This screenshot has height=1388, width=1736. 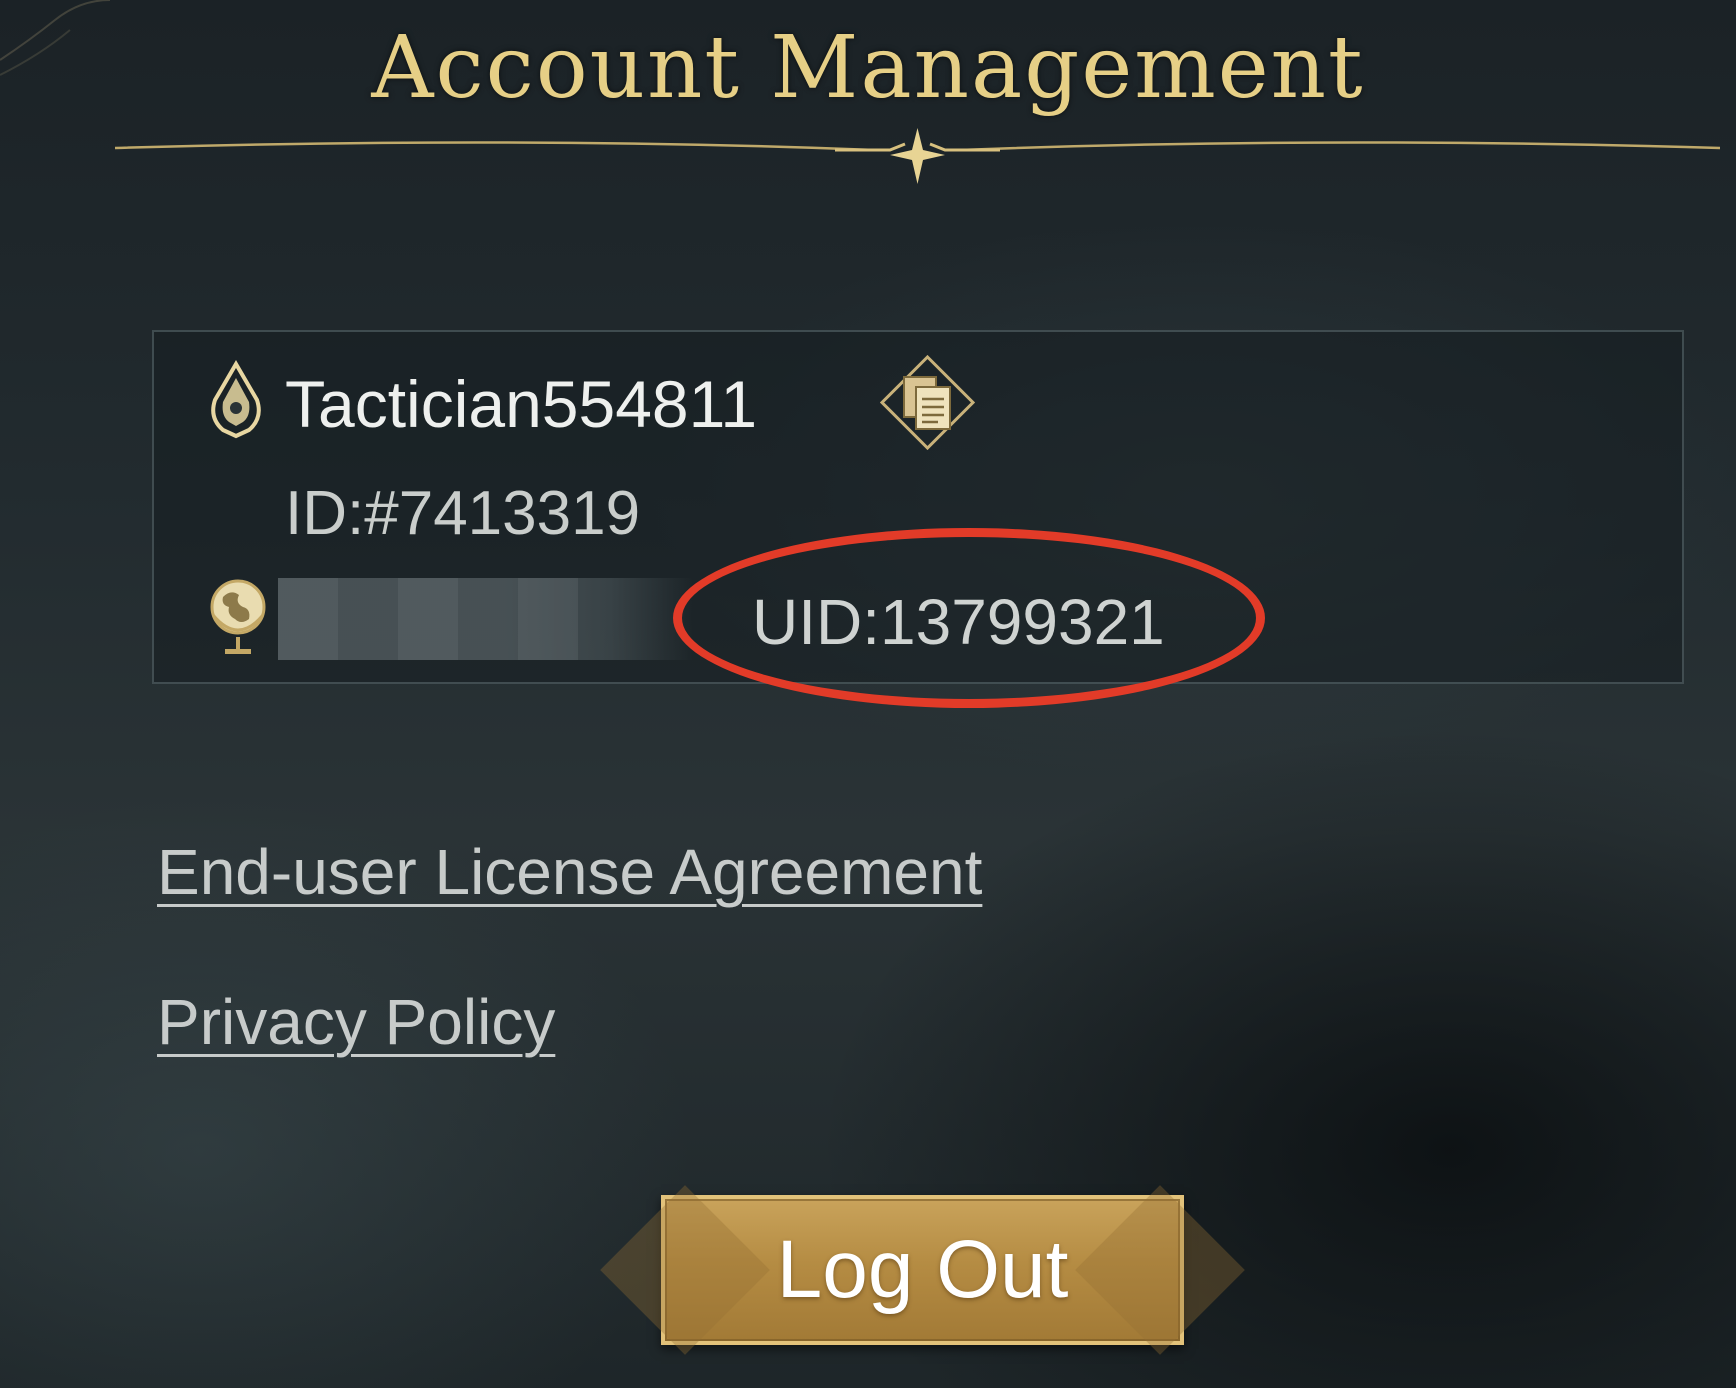 I want to click on eula-link: End-user License Agreement, so click(x=569, y=872).